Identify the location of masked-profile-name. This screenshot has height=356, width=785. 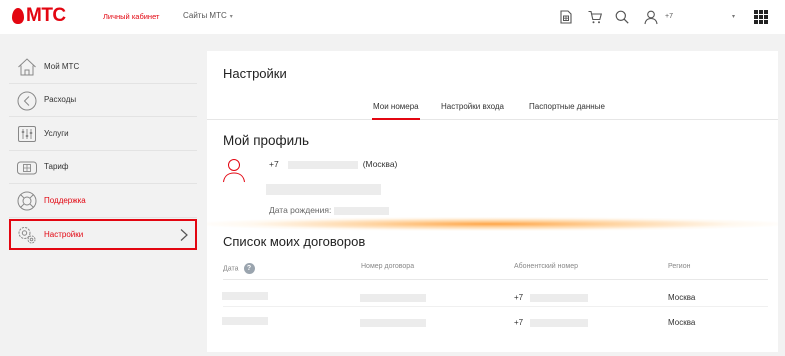
(323, 189).